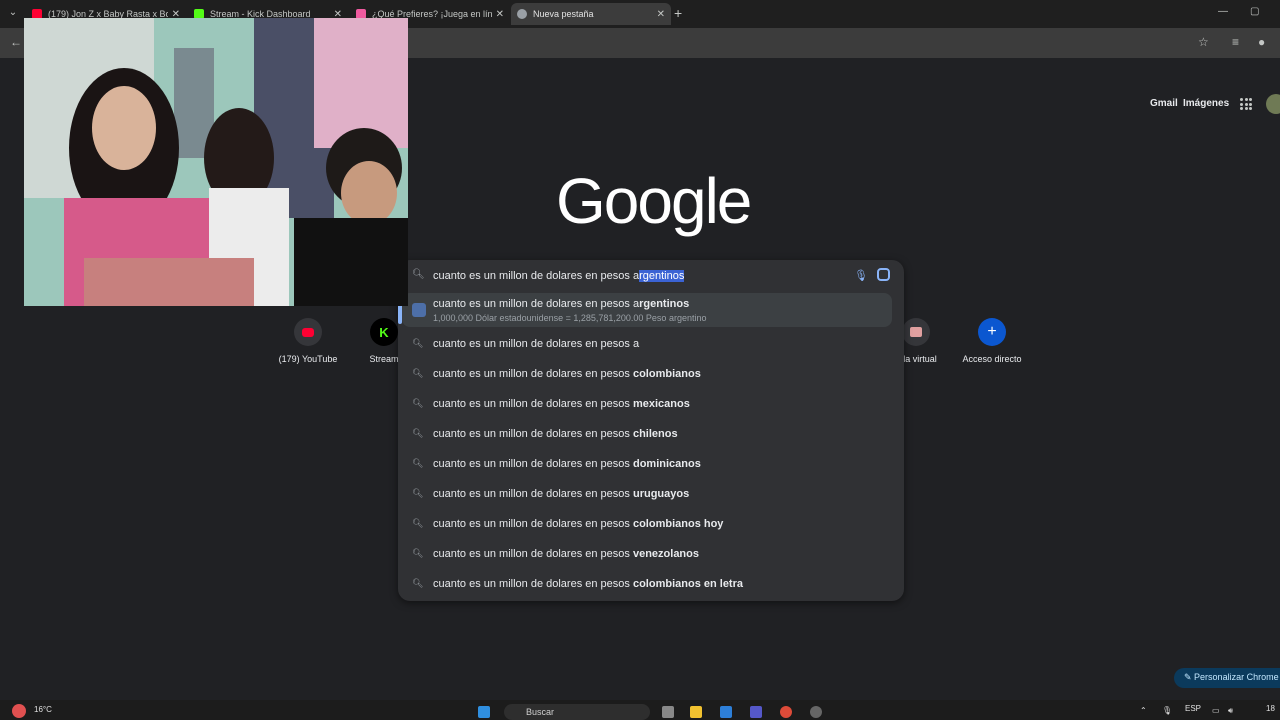  Describe the element at coordinates (384, 332) in the screenshot. I see `kick-icon: K` at that location.